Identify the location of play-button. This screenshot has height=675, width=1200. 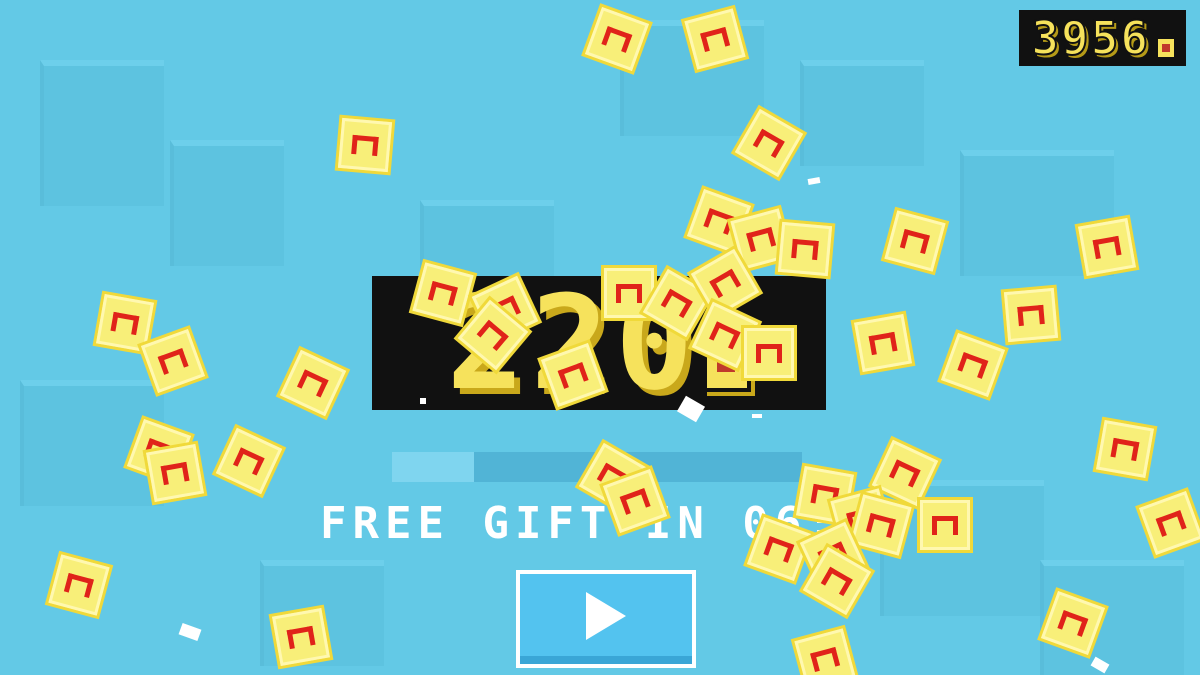
(606, 619).